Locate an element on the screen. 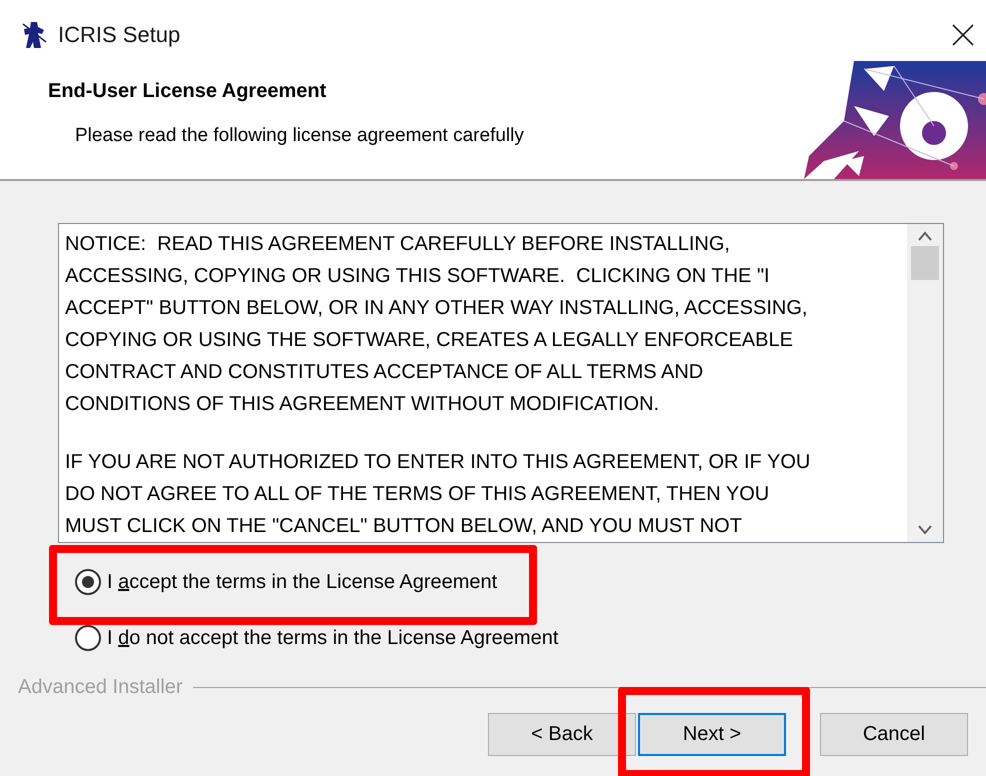 The width and height of the screenshot is (986, 776). scroll-up-icon is located at coordinates (925, 236).